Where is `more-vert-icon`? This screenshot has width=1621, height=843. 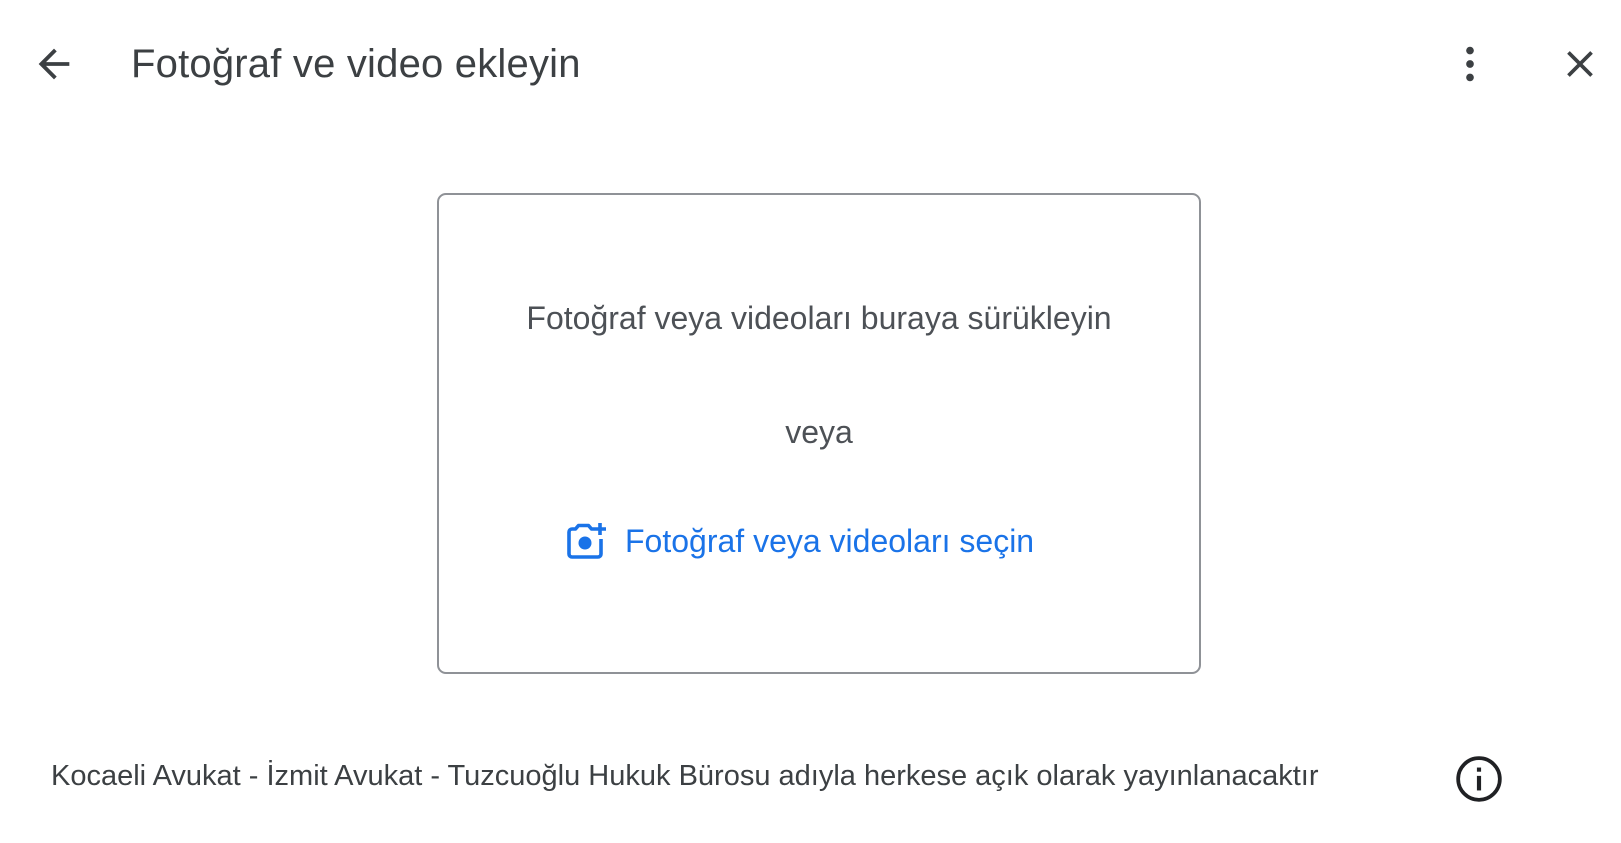 more-vert-icon is located at coordinates (1470, 64).